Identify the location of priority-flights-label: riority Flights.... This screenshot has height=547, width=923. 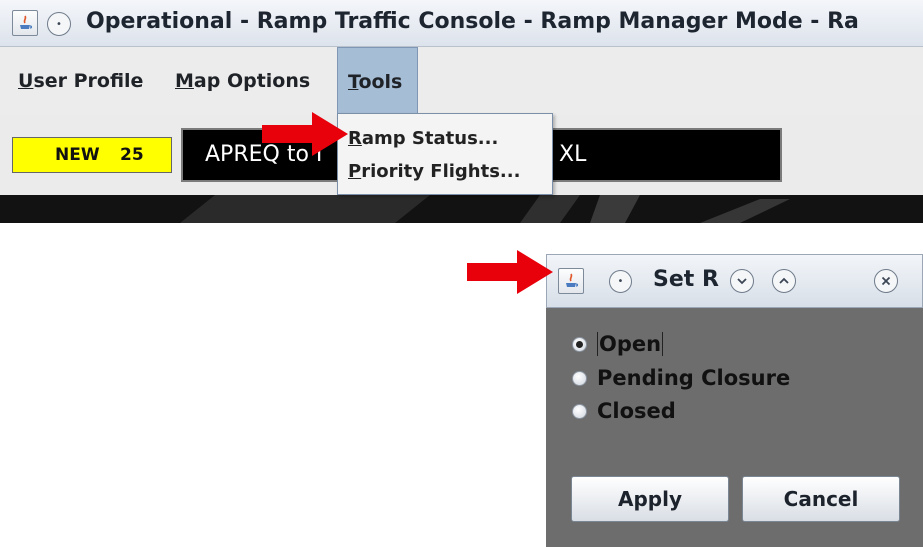
(441, 171).